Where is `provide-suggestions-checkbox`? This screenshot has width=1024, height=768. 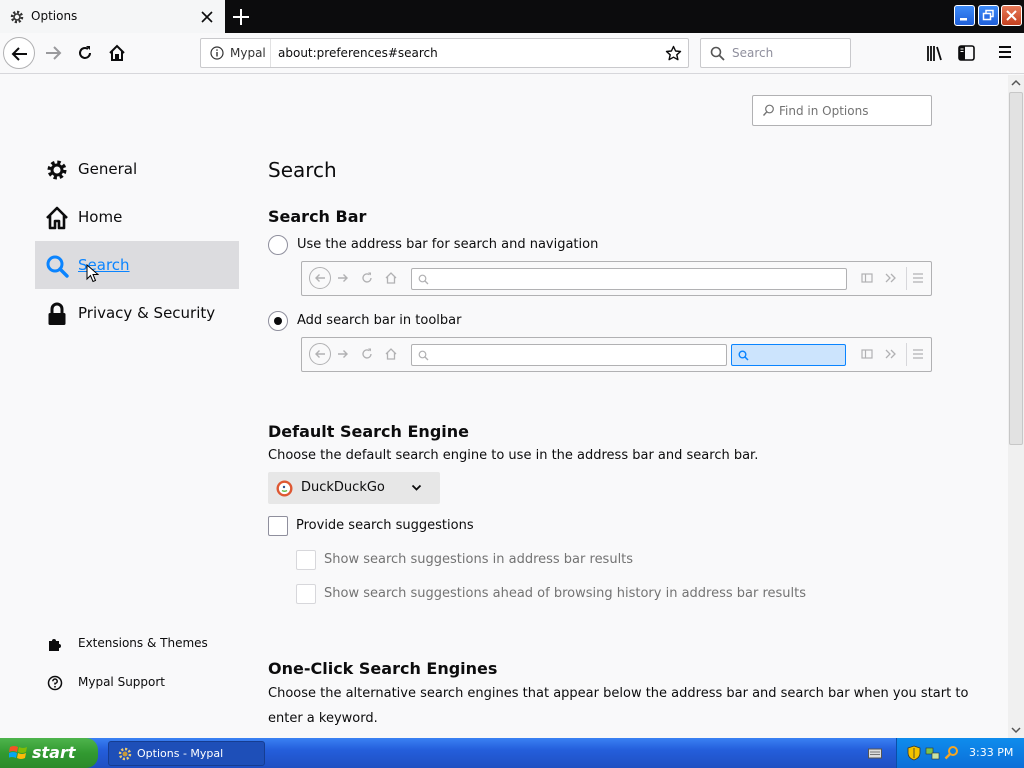 provide-suggestions-checkbox is located at coordinates (278, 526).